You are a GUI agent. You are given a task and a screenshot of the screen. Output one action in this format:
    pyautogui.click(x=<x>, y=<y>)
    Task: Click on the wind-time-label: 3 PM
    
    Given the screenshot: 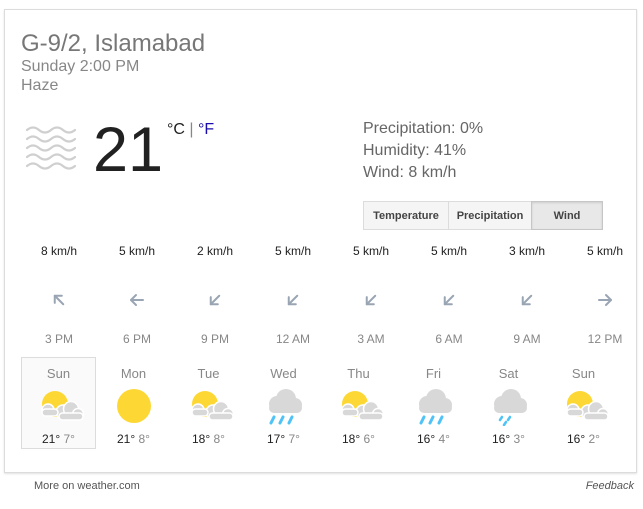 What is the action you would take?
    pyautogui.click(x=58, y=339)
    